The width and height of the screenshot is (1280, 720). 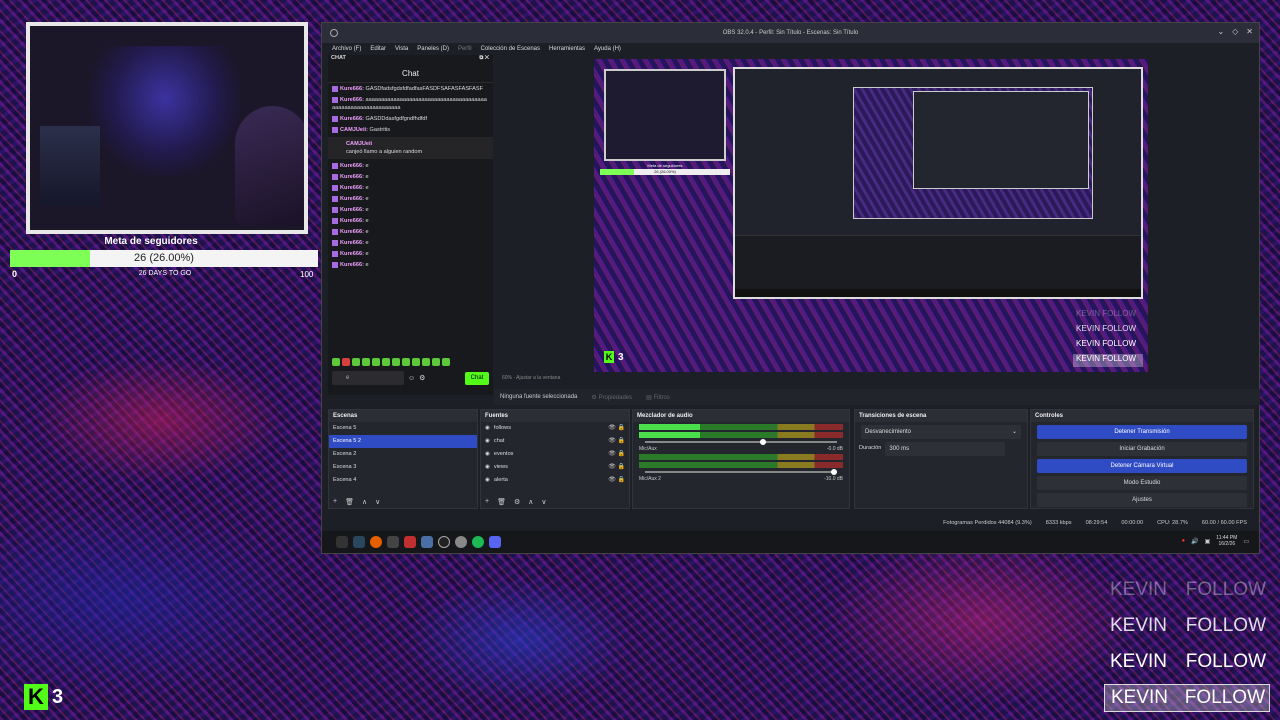 I want to click on firefox-icon, so click(x=376, y=542).